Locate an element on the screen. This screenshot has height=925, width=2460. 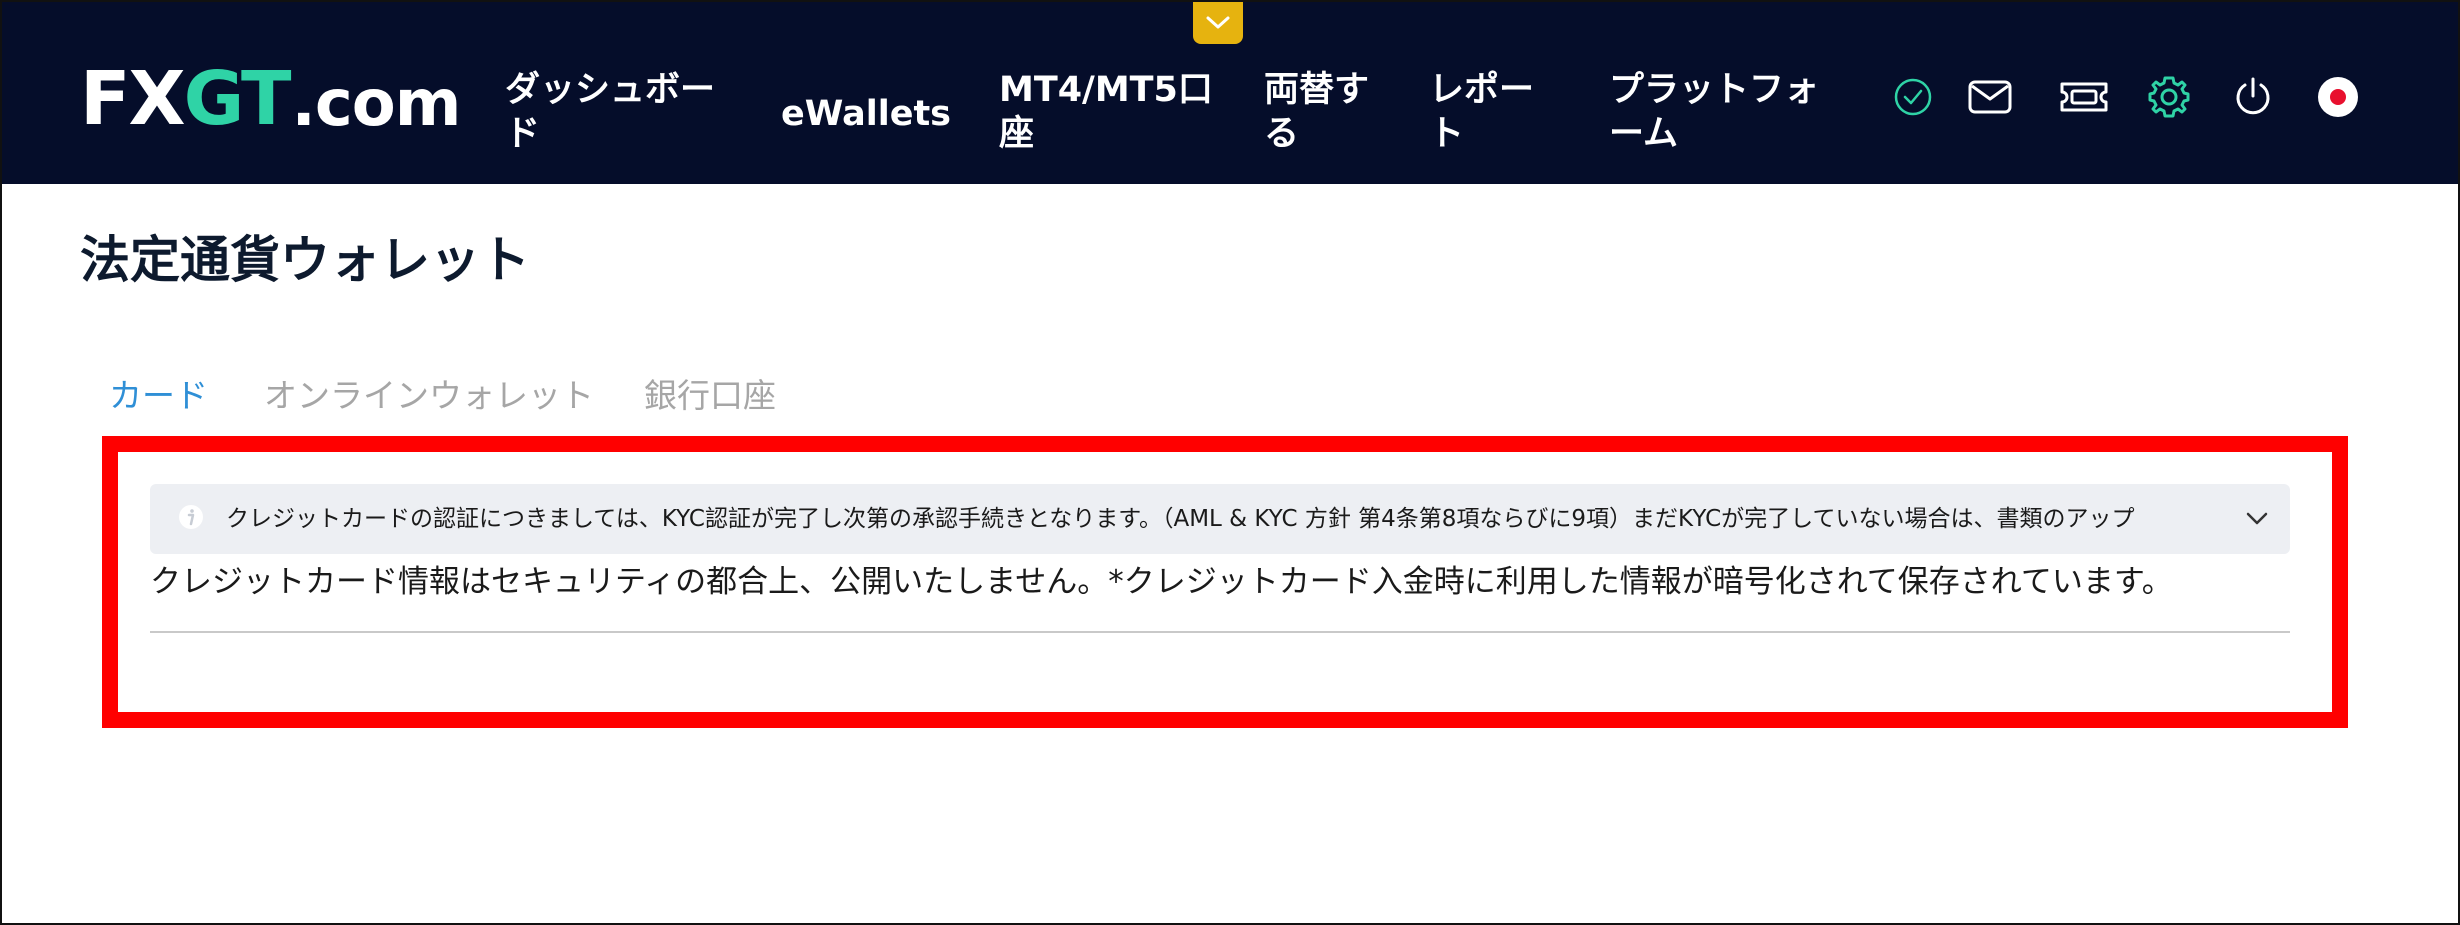
nav-dashboard-label-line2: ド is located at coordinates (523, 134).